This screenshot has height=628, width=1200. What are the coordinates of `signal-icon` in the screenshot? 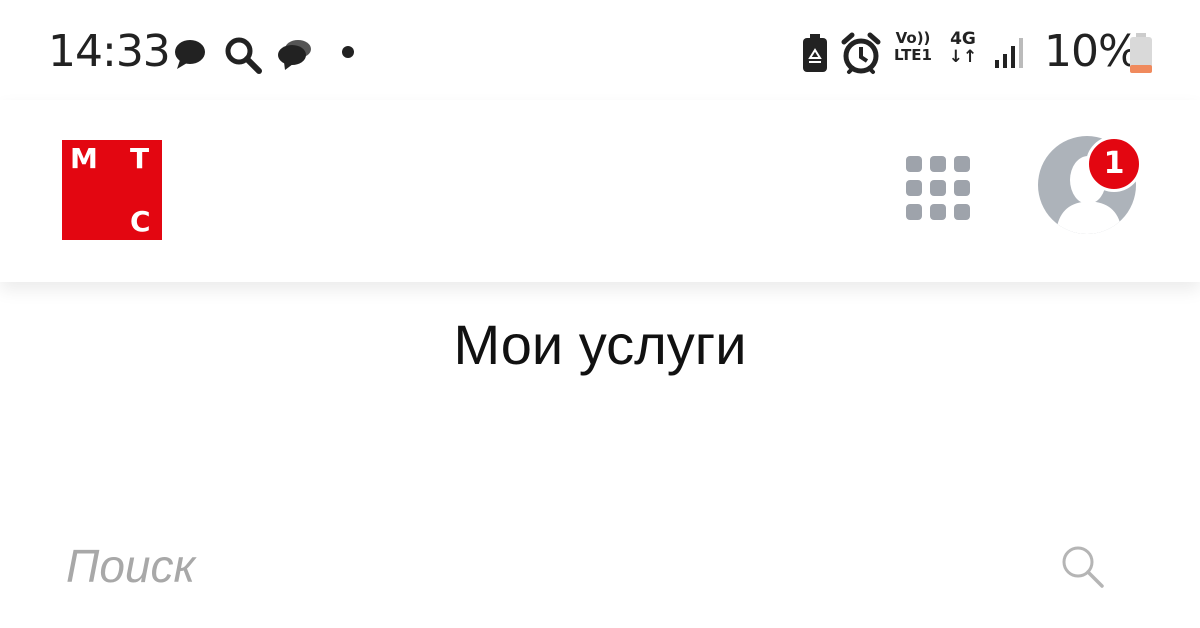 It's located at (1009, 53).